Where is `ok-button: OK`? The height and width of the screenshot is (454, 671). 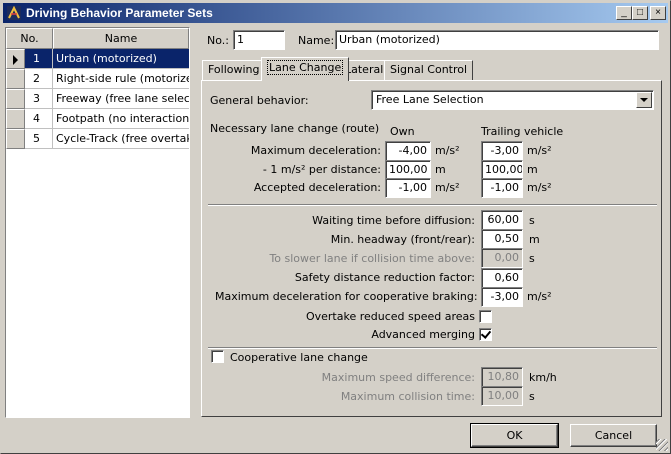 ok-button: OK is located at coordinates (514, 435).